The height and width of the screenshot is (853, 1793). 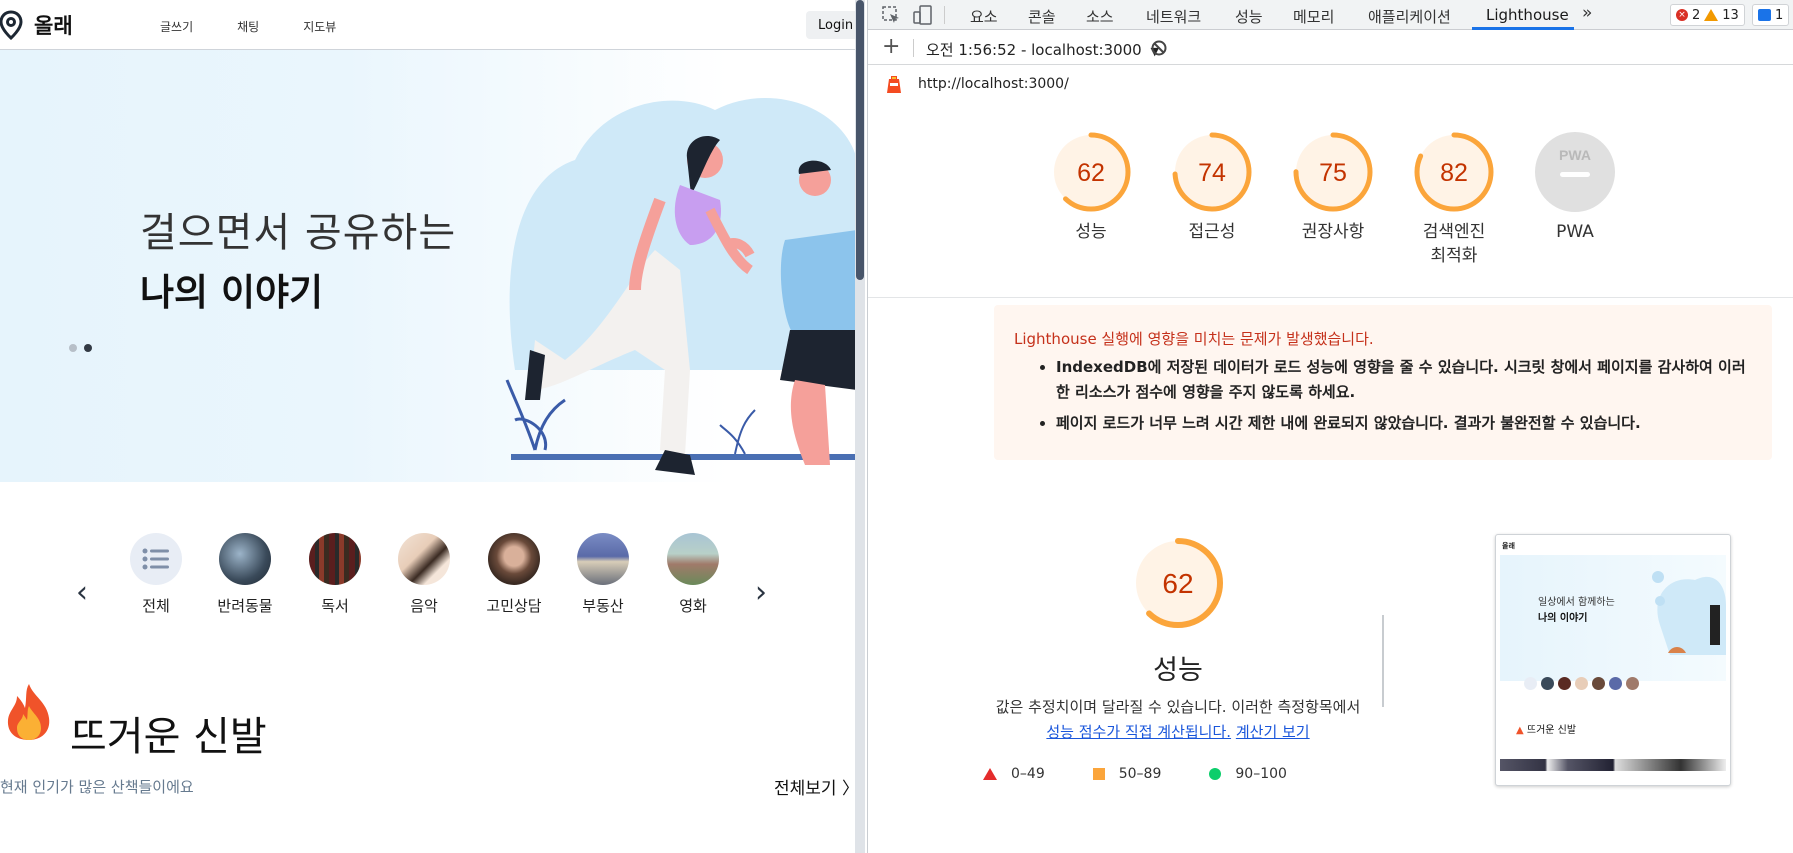 I want to click on scrollbar-thumb, so click(x=860, y=140).